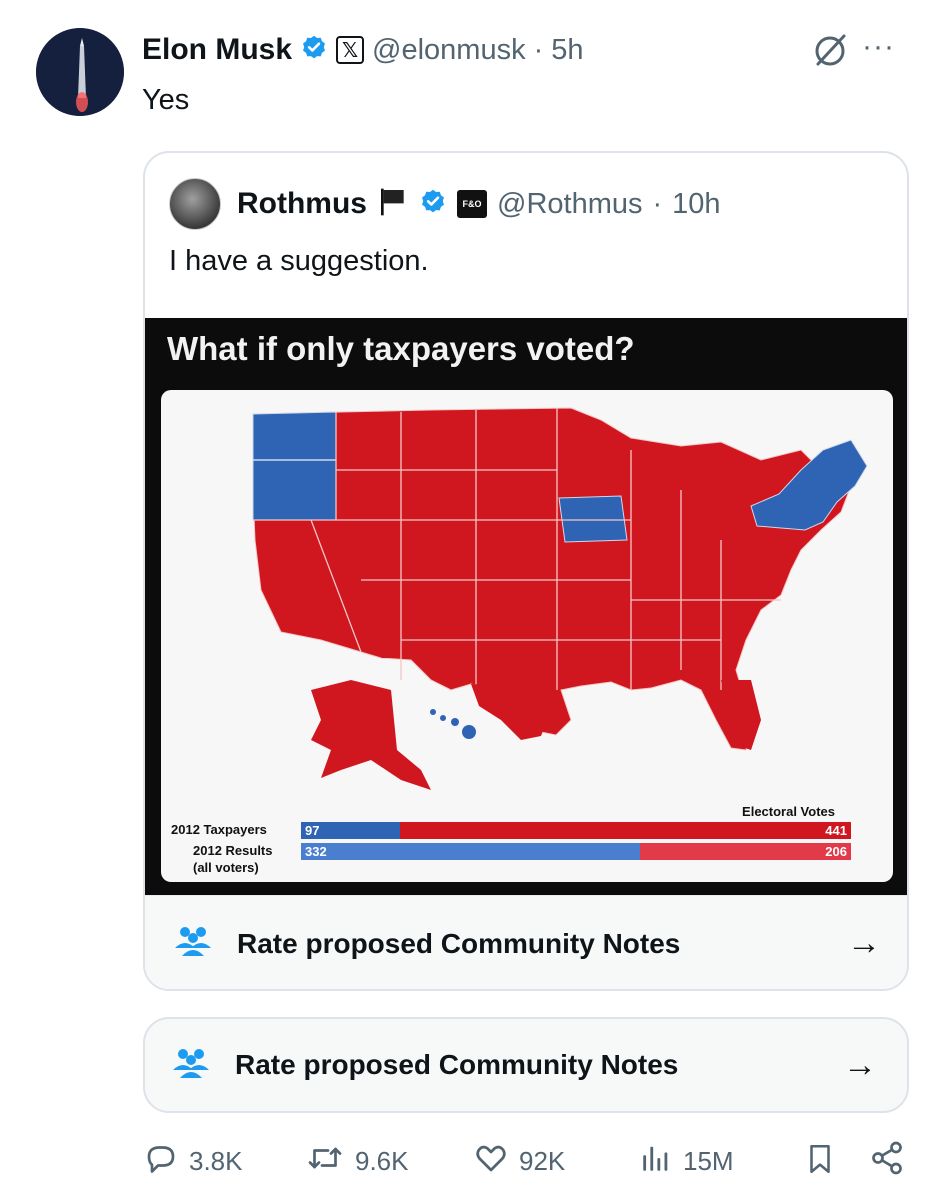 The height and width of the screenshot is (1200, 945). I want to click on views-button: 15M, so click(686, 1161).